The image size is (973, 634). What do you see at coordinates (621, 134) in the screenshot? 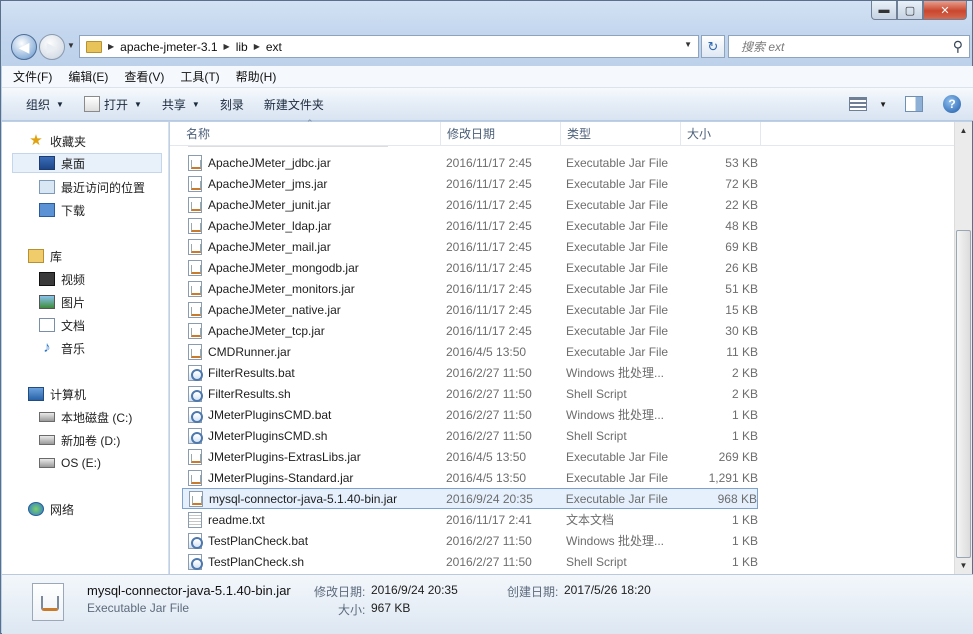
I see `column-header-type: 类型` at bounding box center [621, 134].